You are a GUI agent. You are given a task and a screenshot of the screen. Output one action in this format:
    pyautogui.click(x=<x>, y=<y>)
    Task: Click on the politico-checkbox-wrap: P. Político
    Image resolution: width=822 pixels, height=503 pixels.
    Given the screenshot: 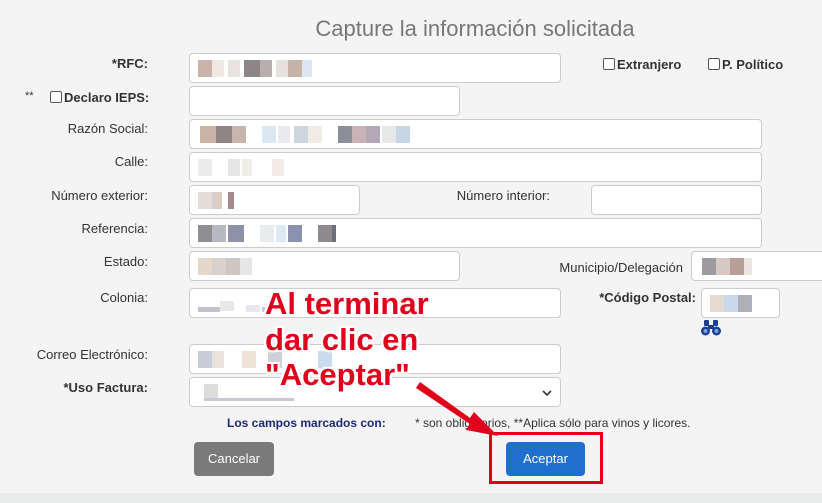 What is the action you would take?
    pyautogui.click(x=745, y=64)
    